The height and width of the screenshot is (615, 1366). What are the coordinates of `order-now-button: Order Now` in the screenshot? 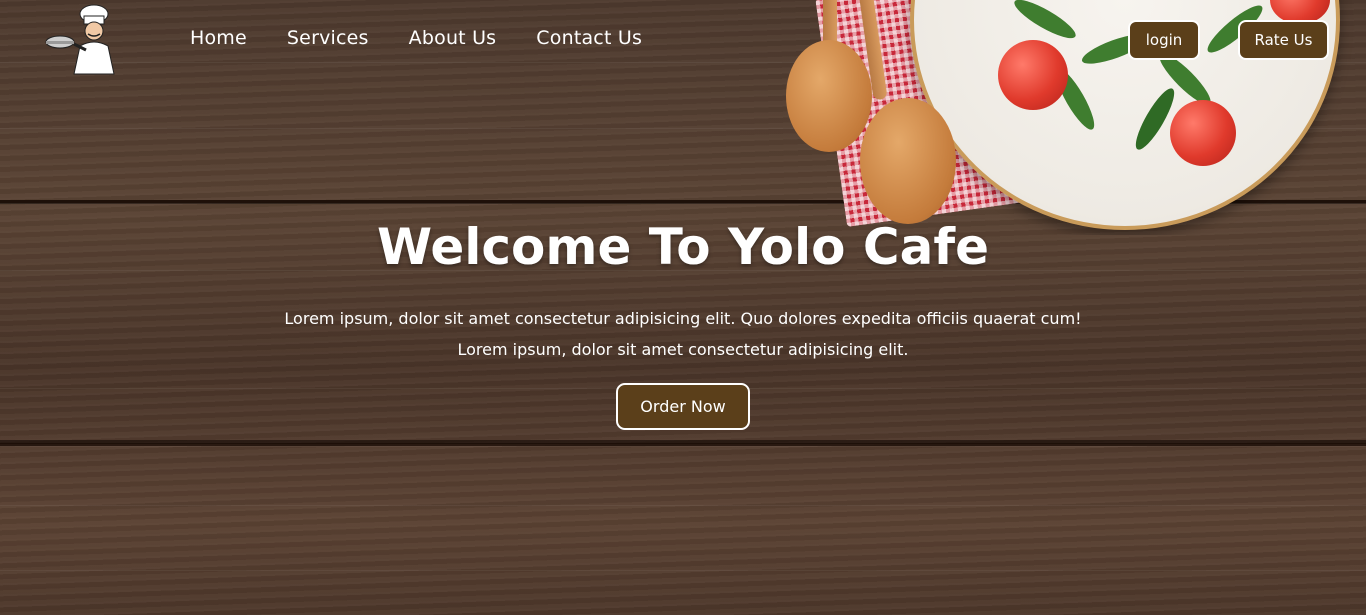 It's located at (683, 406).